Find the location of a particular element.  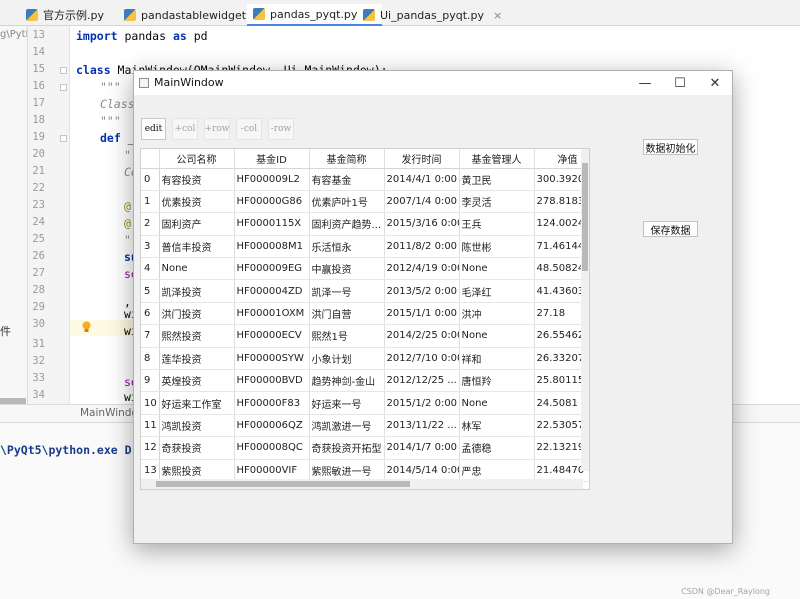

table-cell: HF00000BVD is located at coordinates (271, 381).